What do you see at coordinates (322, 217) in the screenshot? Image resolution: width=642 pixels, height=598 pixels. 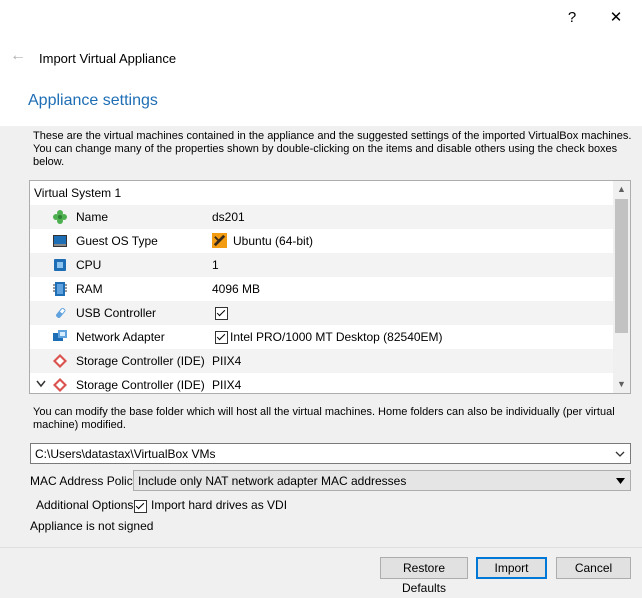 I see `tree-row-name: Name ds201` at bounding box center [322, 217].